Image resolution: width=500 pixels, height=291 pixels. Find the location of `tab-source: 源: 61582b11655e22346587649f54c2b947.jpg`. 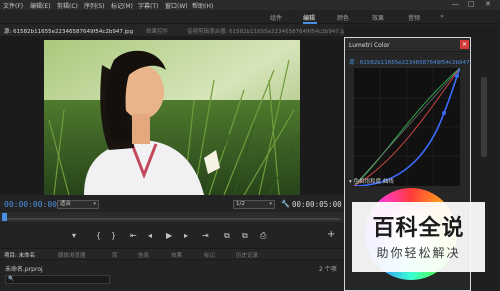

tab-source: 源: 61582b11655e22346587649f54c2b947.jpg is located at coordinates (68, 31).